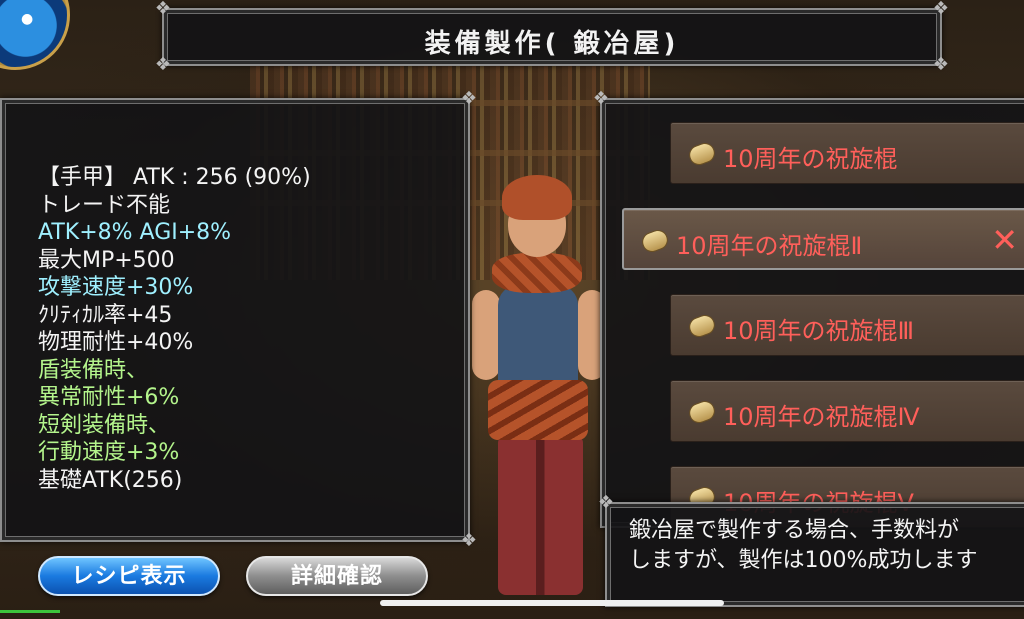 The height and width of the screenshot is (619, 1024). Describe the element at coordinates (174, 177) in the screenshot. I see `stat-line: 【手甲】 ATK : 256 (90%)` at that location.